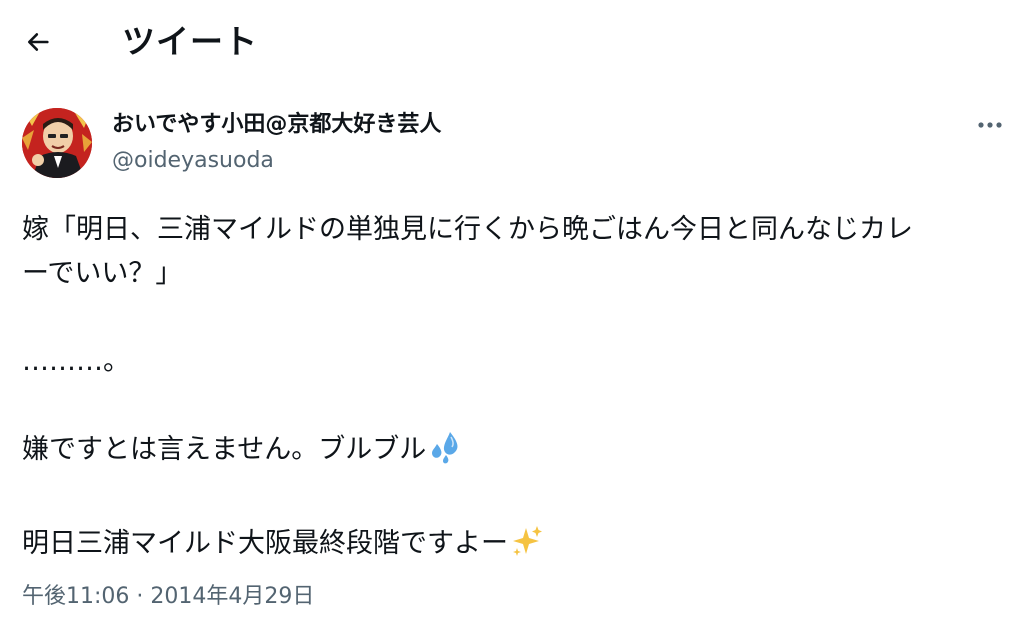 This screenshot has height=644, width=1024. Describe the element at coordinates (517, 453) in the screenshot. I see `tweet-line-with-emoji: 嫌ですとは言えません。ブルブル` at that location.